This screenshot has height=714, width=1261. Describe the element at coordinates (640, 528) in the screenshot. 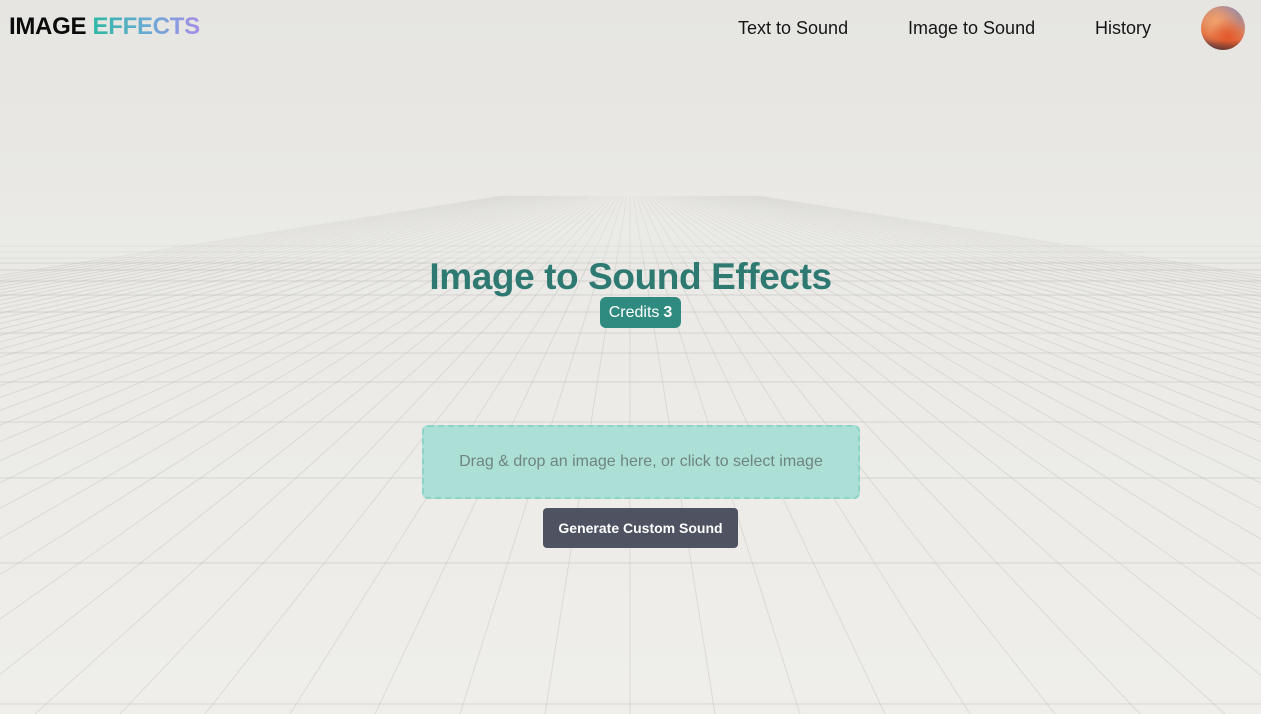

I see `generate-custom-sound-button: Generate Custom Sound` at that location.